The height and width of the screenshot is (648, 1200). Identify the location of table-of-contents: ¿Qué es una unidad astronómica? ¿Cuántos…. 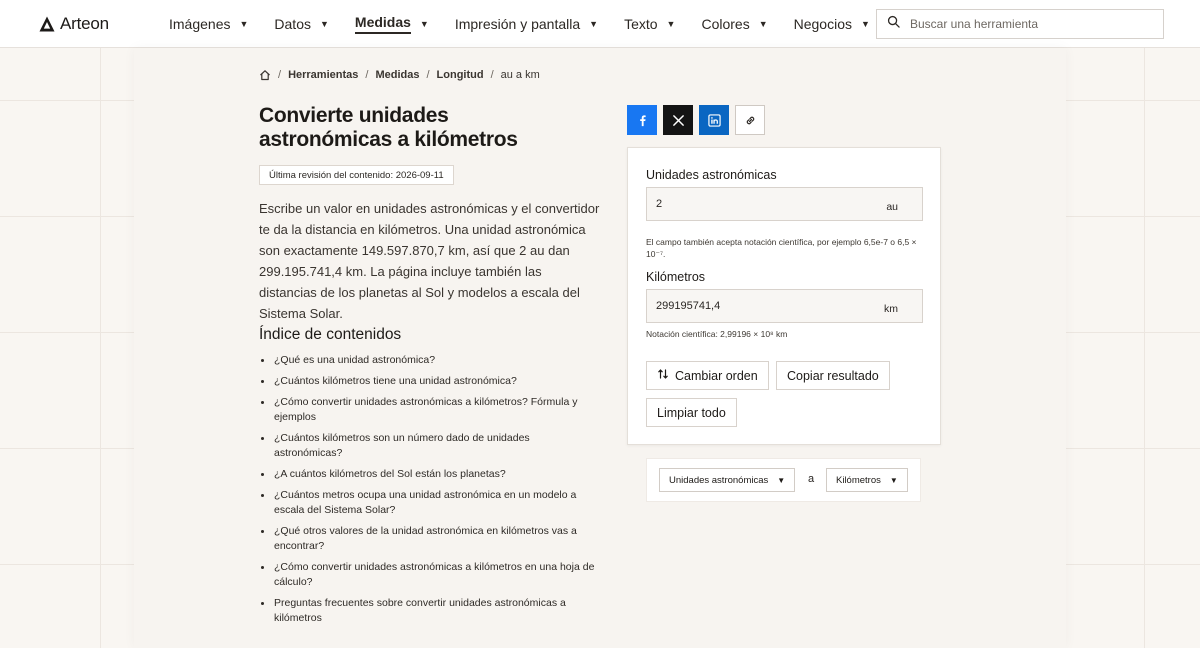
(429, 492).